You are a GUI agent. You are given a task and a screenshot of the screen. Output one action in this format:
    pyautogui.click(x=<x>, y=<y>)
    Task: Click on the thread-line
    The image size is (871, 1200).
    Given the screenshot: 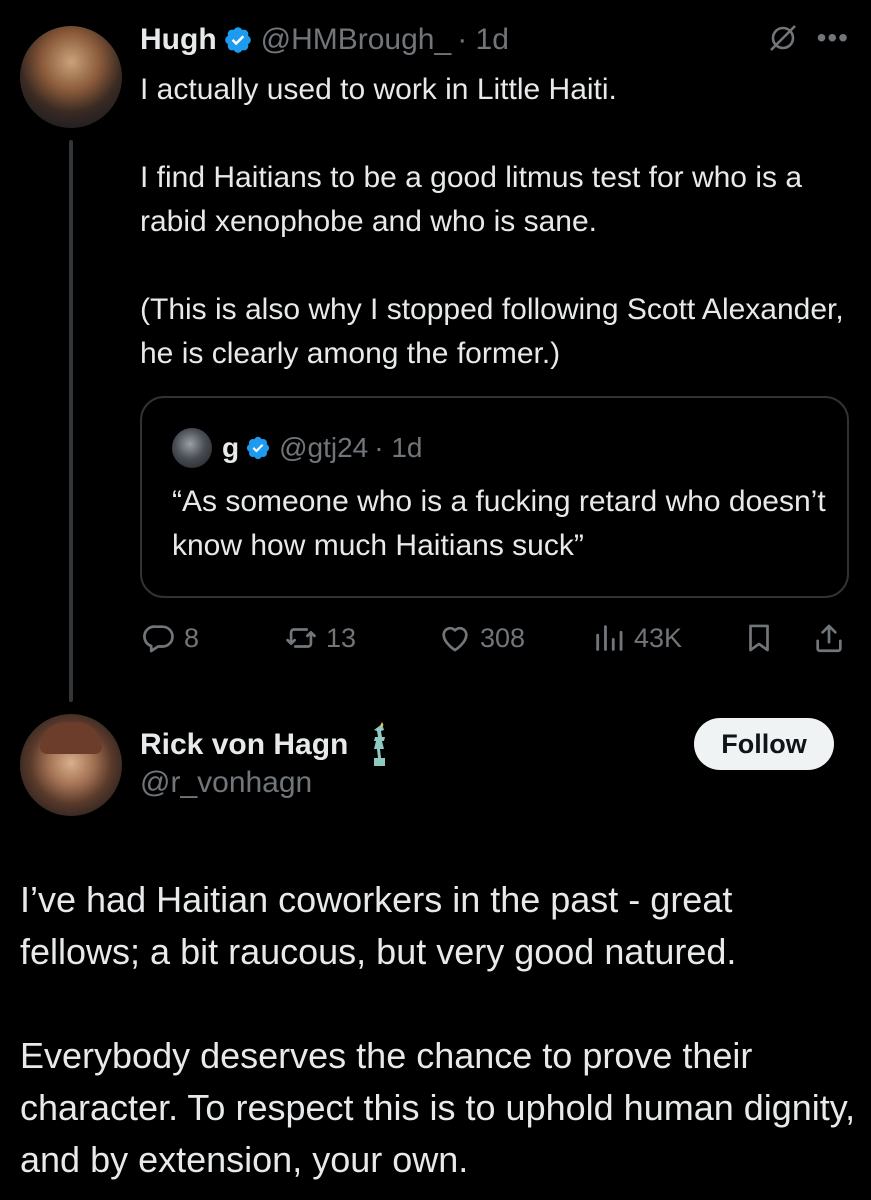 What is the action you would take?
    pyautogui.click(x=71, y=421)
    